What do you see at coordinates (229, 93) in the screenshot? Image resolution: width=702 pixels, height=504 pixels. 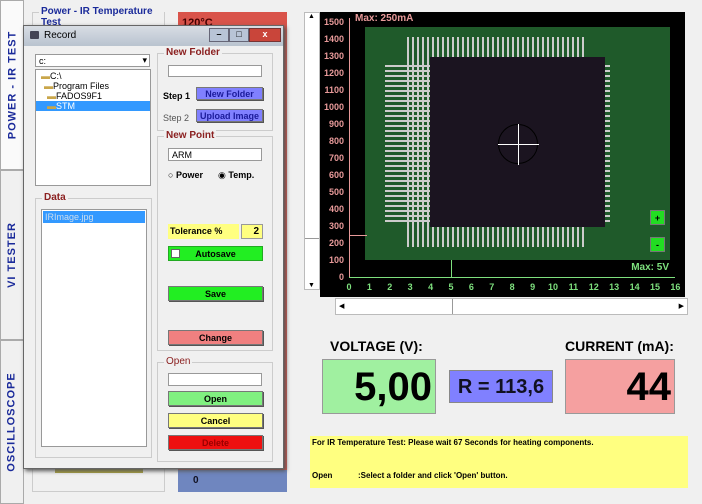 I see `new-folder-button: New Folder` at bounding box center [229, 93].